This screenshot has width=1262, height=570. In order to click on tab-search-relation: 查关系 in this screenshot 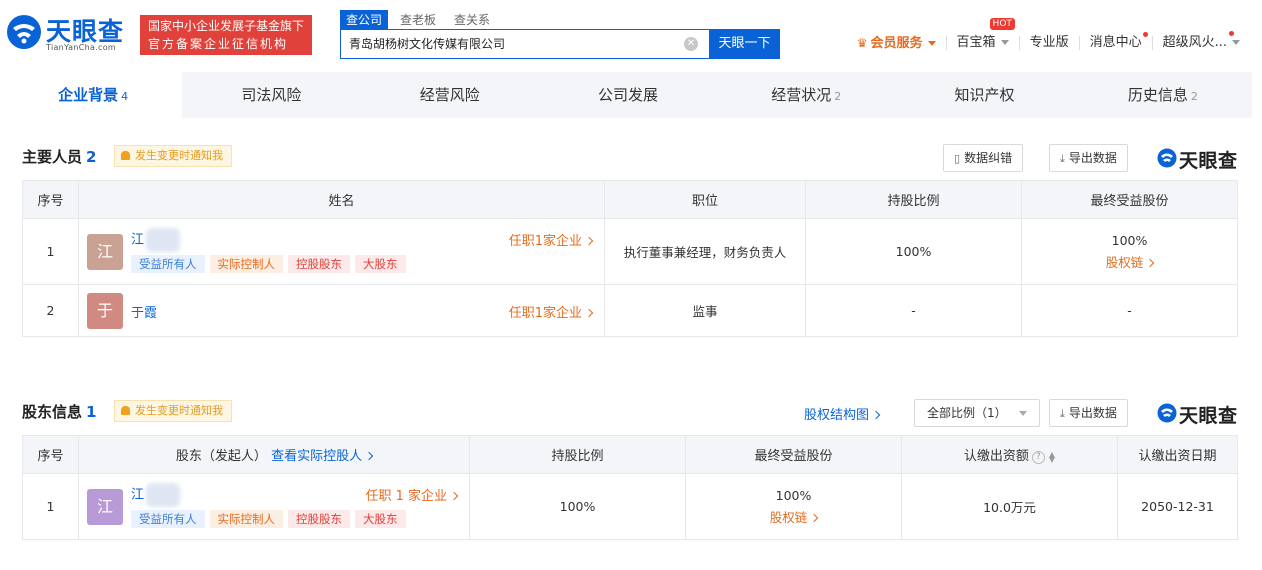, I will do `click(472, 20)`.